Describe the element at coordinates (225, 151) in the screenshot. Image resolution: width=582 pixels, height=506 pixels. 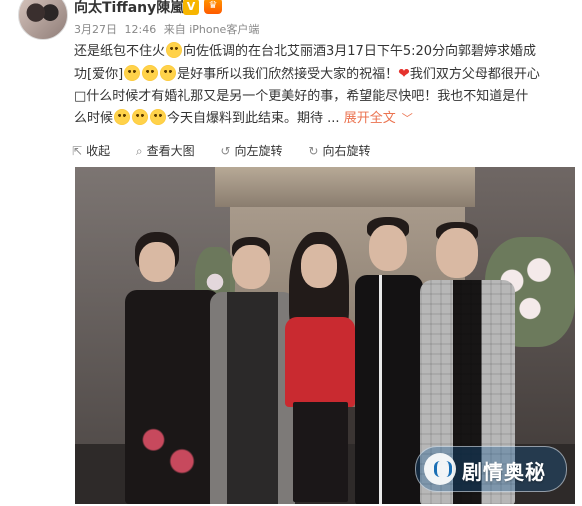
I see `rotate-left-icon: ↺` at that location.